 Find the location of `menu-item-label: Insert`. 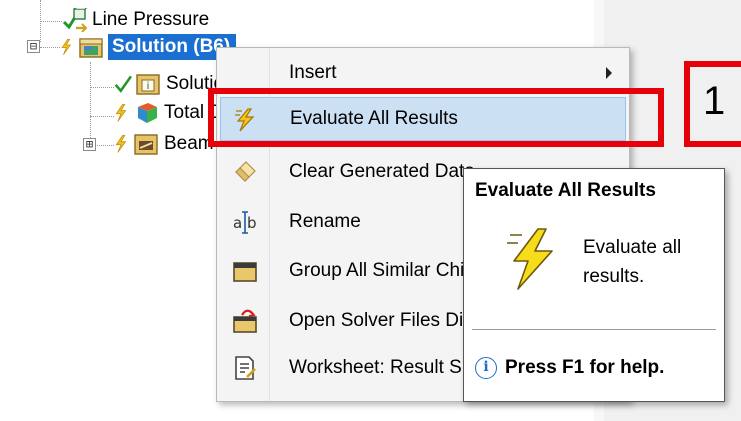

menu-item-label: Insert is located at coordinates (313, 72).